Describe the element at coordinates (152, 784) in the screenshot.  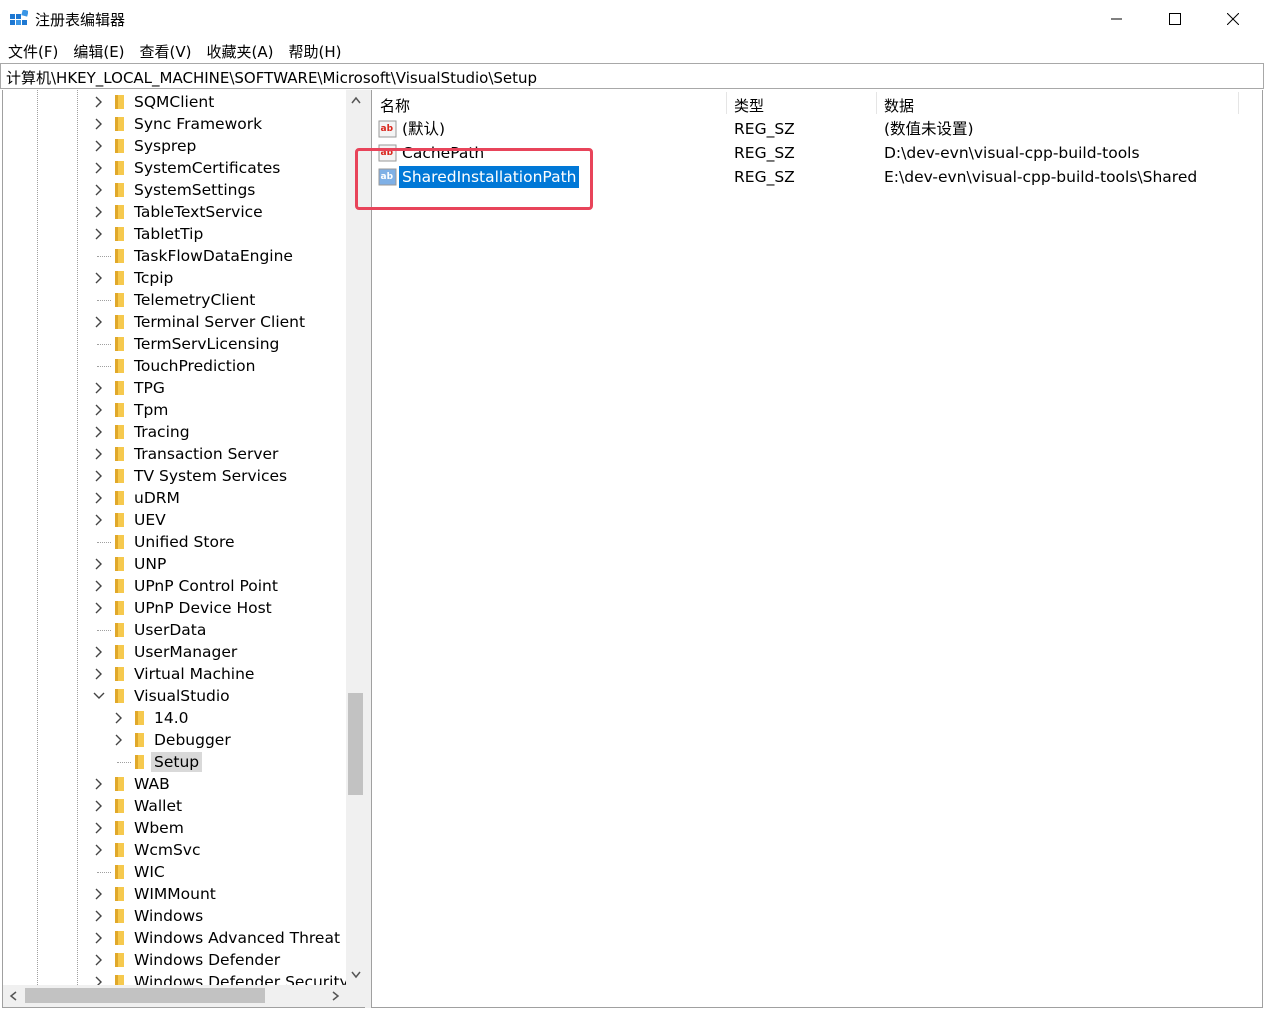
I see `tree-node-label: WAB` at that location.